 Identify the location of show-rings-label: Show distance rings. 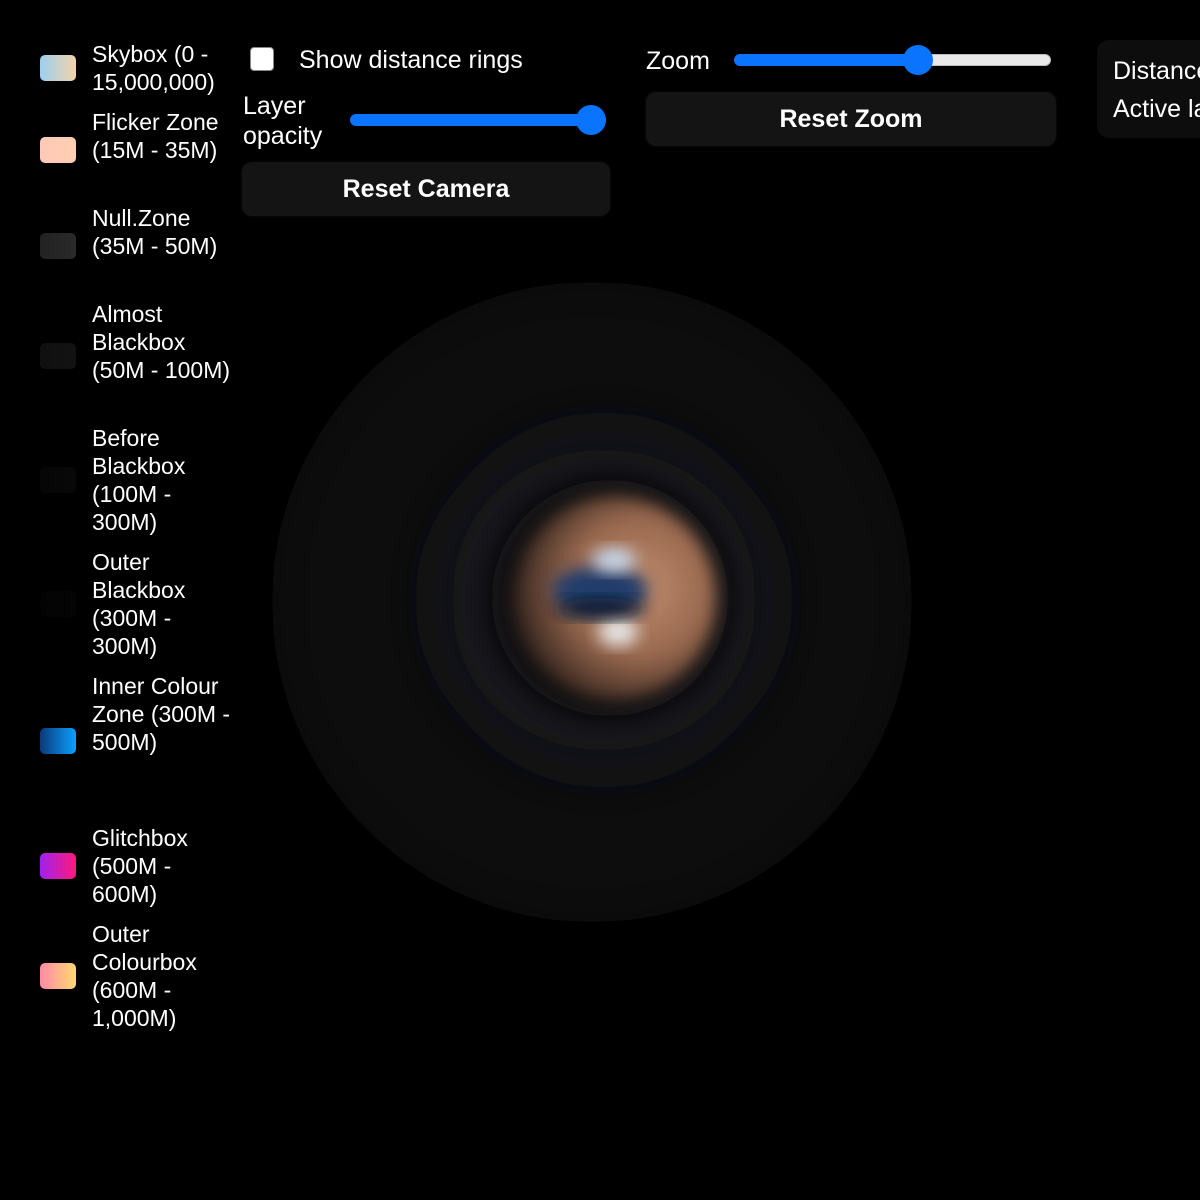
(411, 60).